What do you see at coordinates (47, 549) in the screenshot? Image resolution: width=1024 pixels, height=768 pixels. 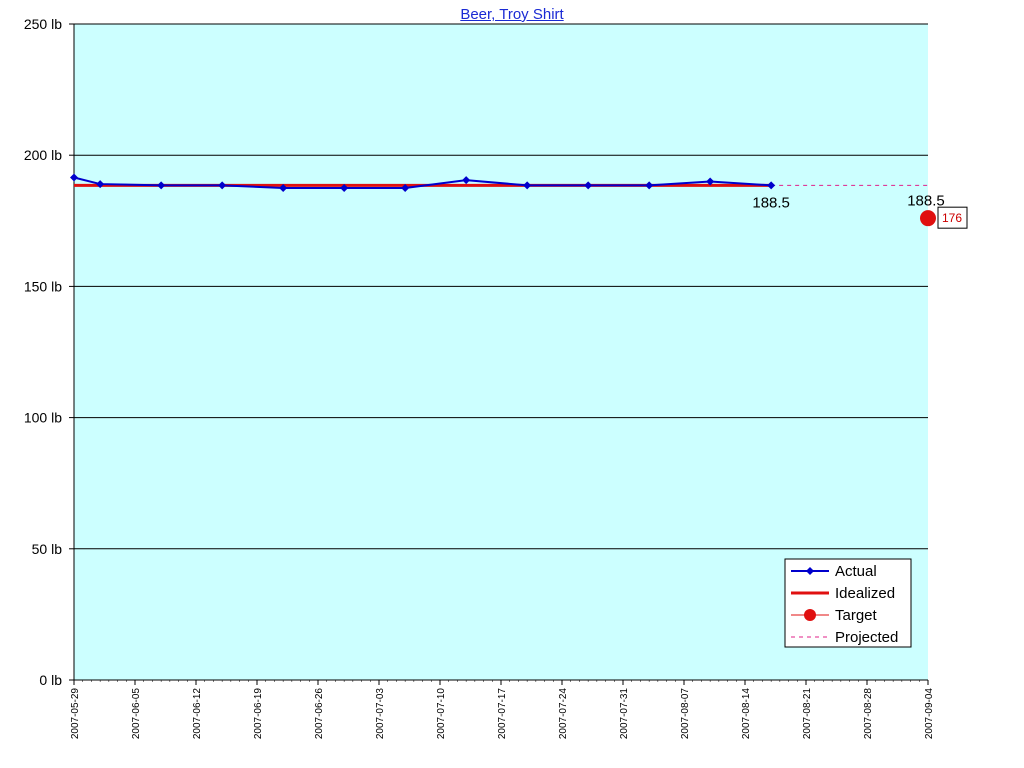 I see `y-tick-label: 50 lb` at bounding box center [47, 549].